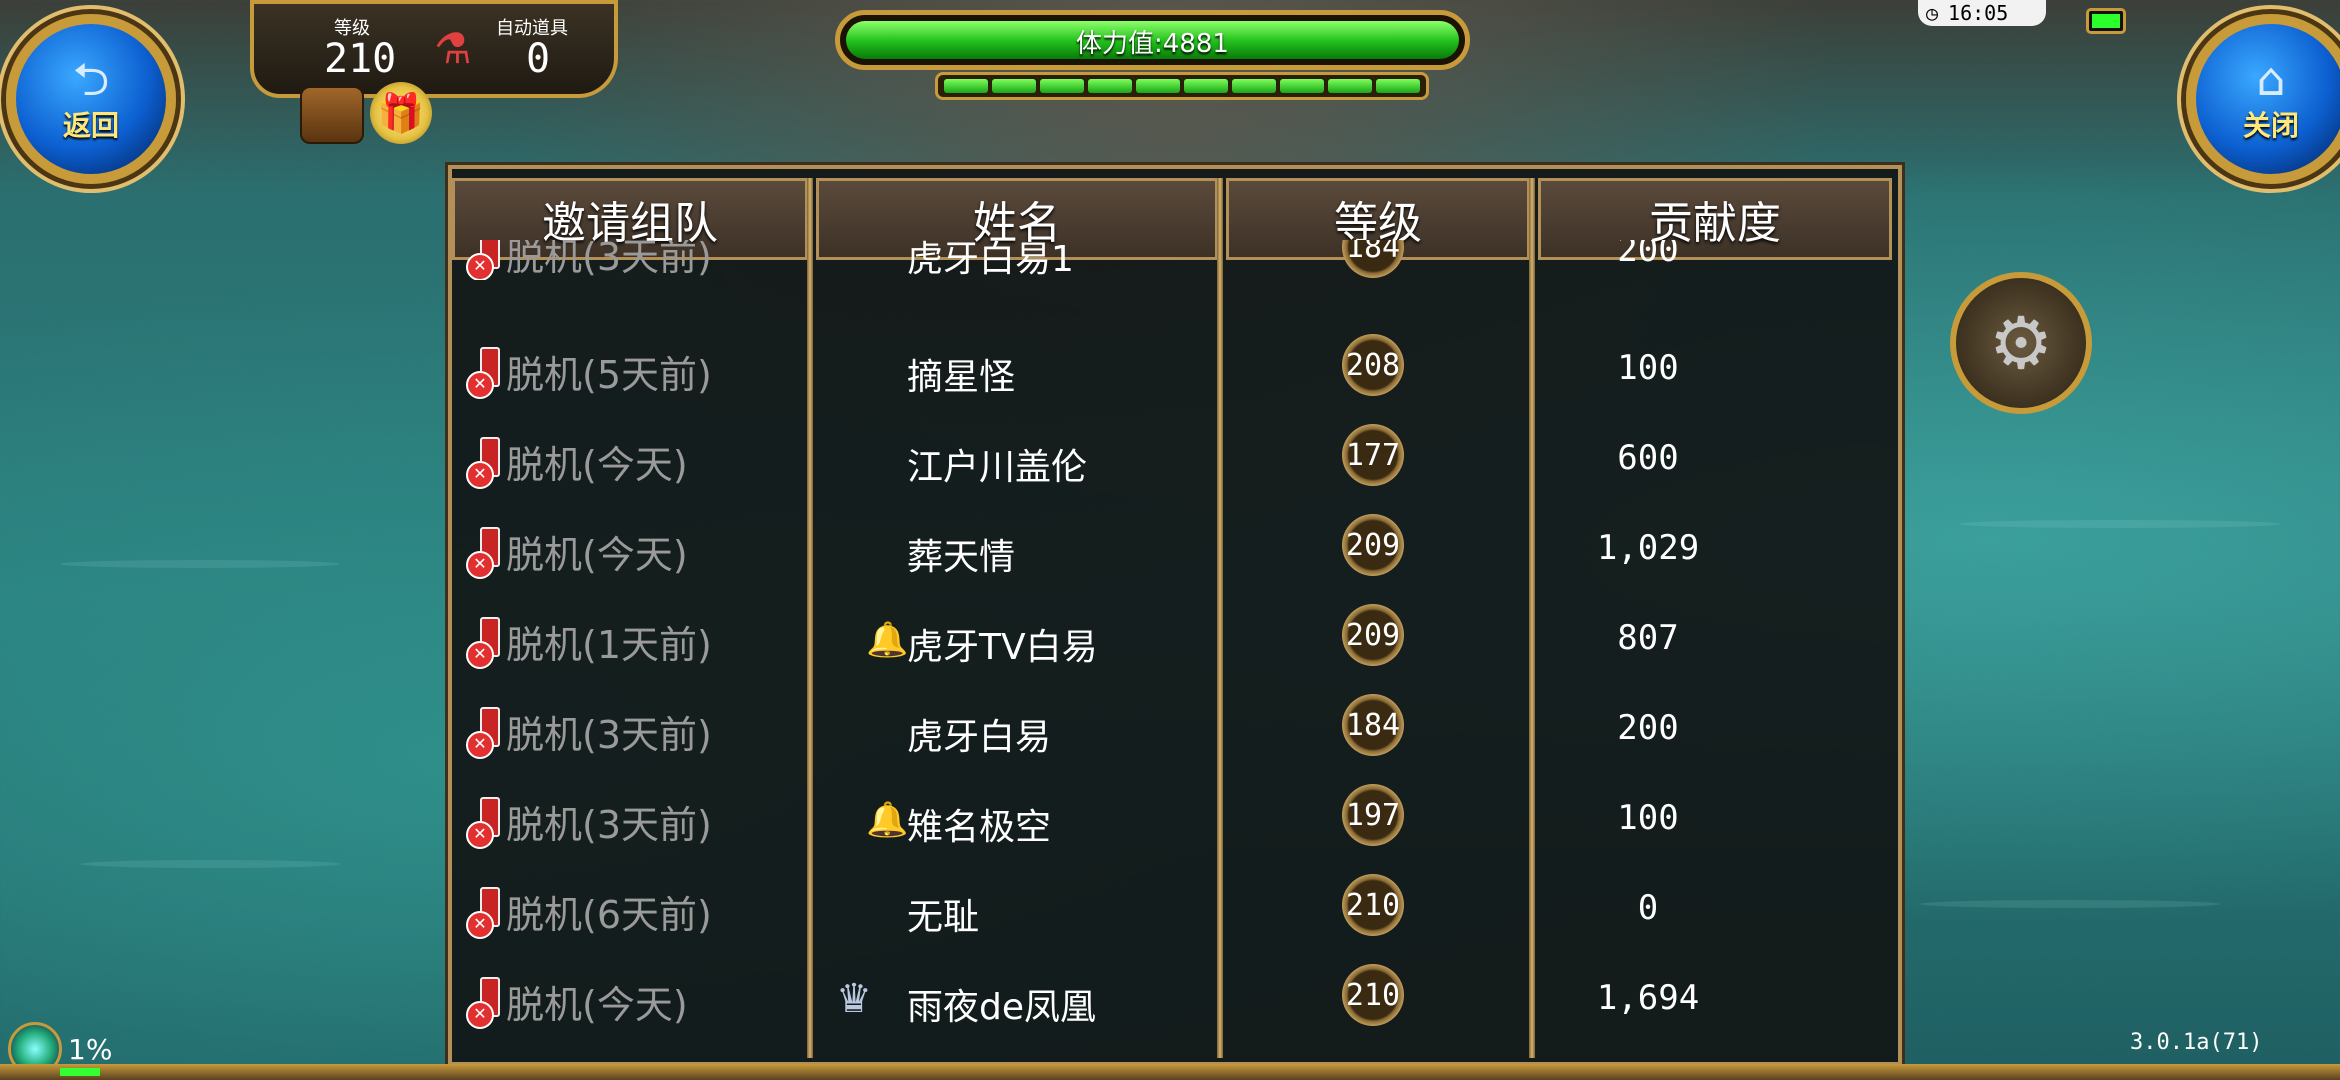 The width and height of the screenshot is (2340, 1080). I want to click on contribution-value: 0, so click(1648, 908).